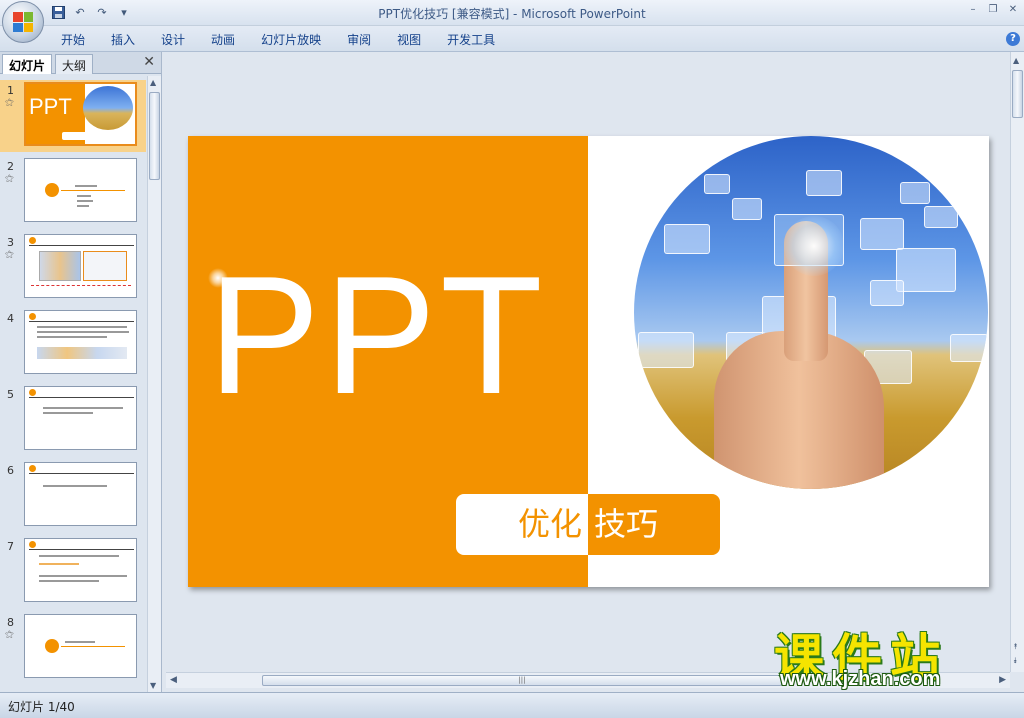  I want to click on slide-number: 7, so click(10, 546).